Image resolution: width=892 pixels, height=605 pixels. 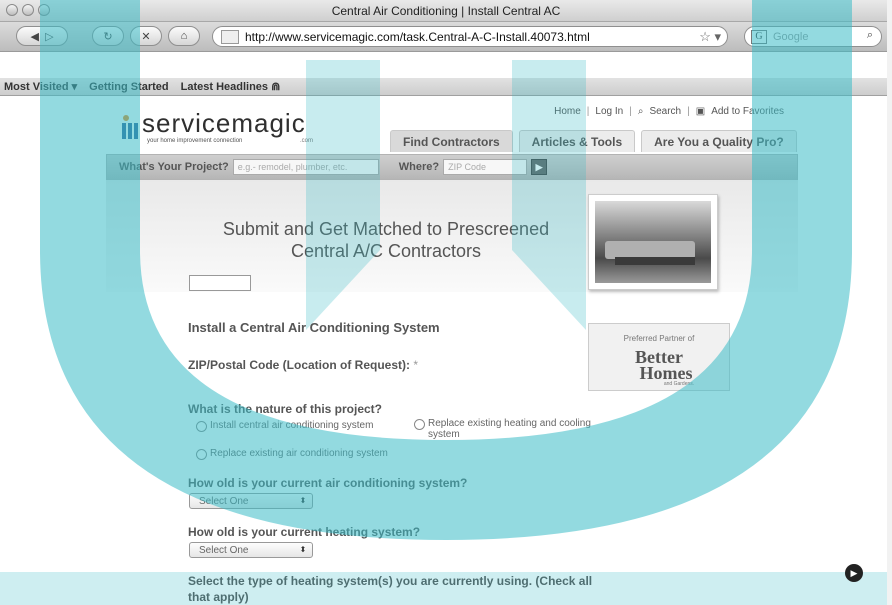 I want to click on heating-type-line-2: that apply), so click(x=218, y=597).